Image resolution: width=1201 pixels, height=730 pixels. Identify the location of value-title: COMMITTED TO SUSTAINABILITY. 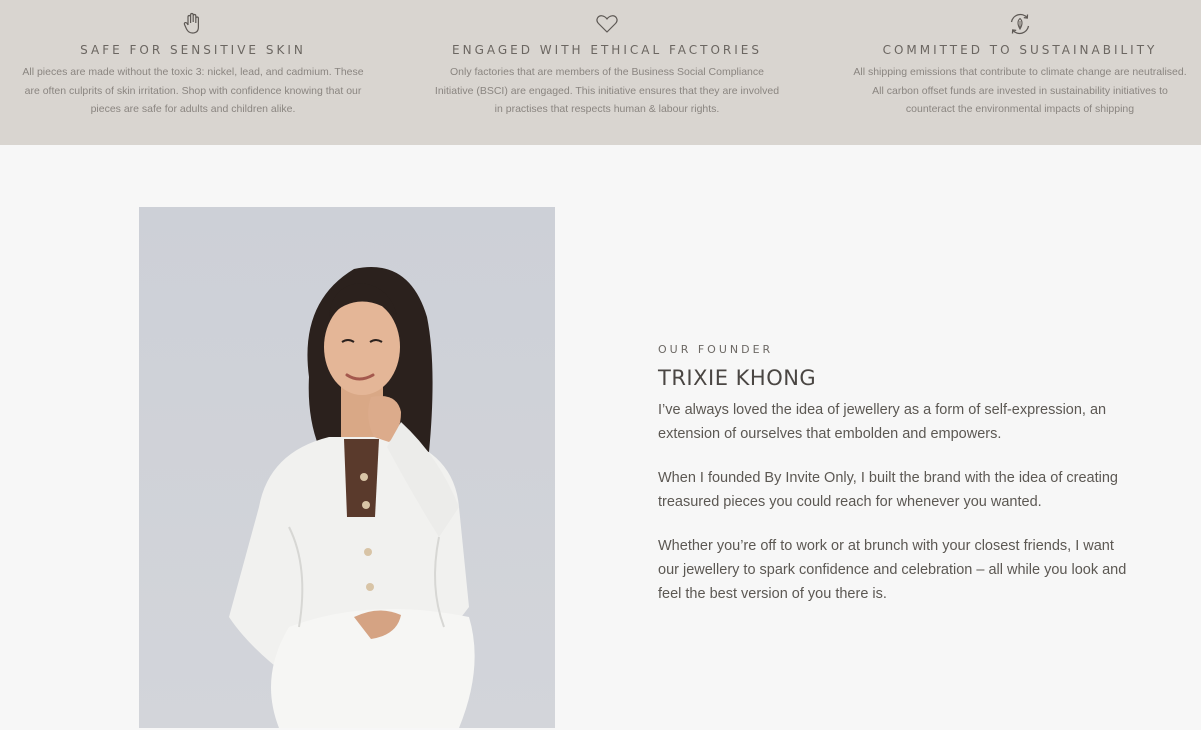
(1020, 50).